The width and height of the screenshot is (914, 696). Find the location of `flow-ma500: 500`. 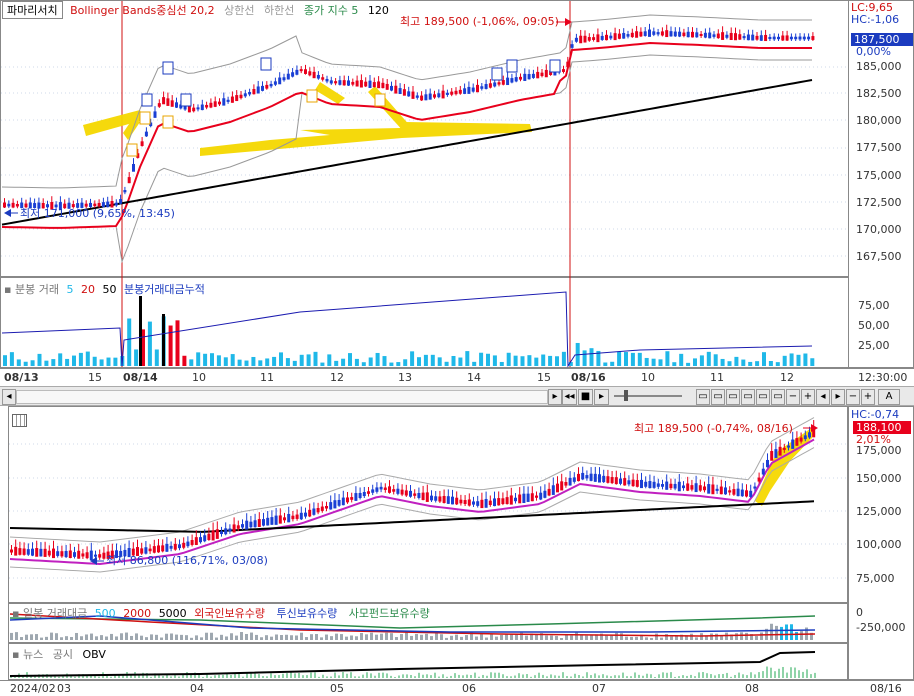

flow-ma500: 500 is located at coordinates (105, 613).